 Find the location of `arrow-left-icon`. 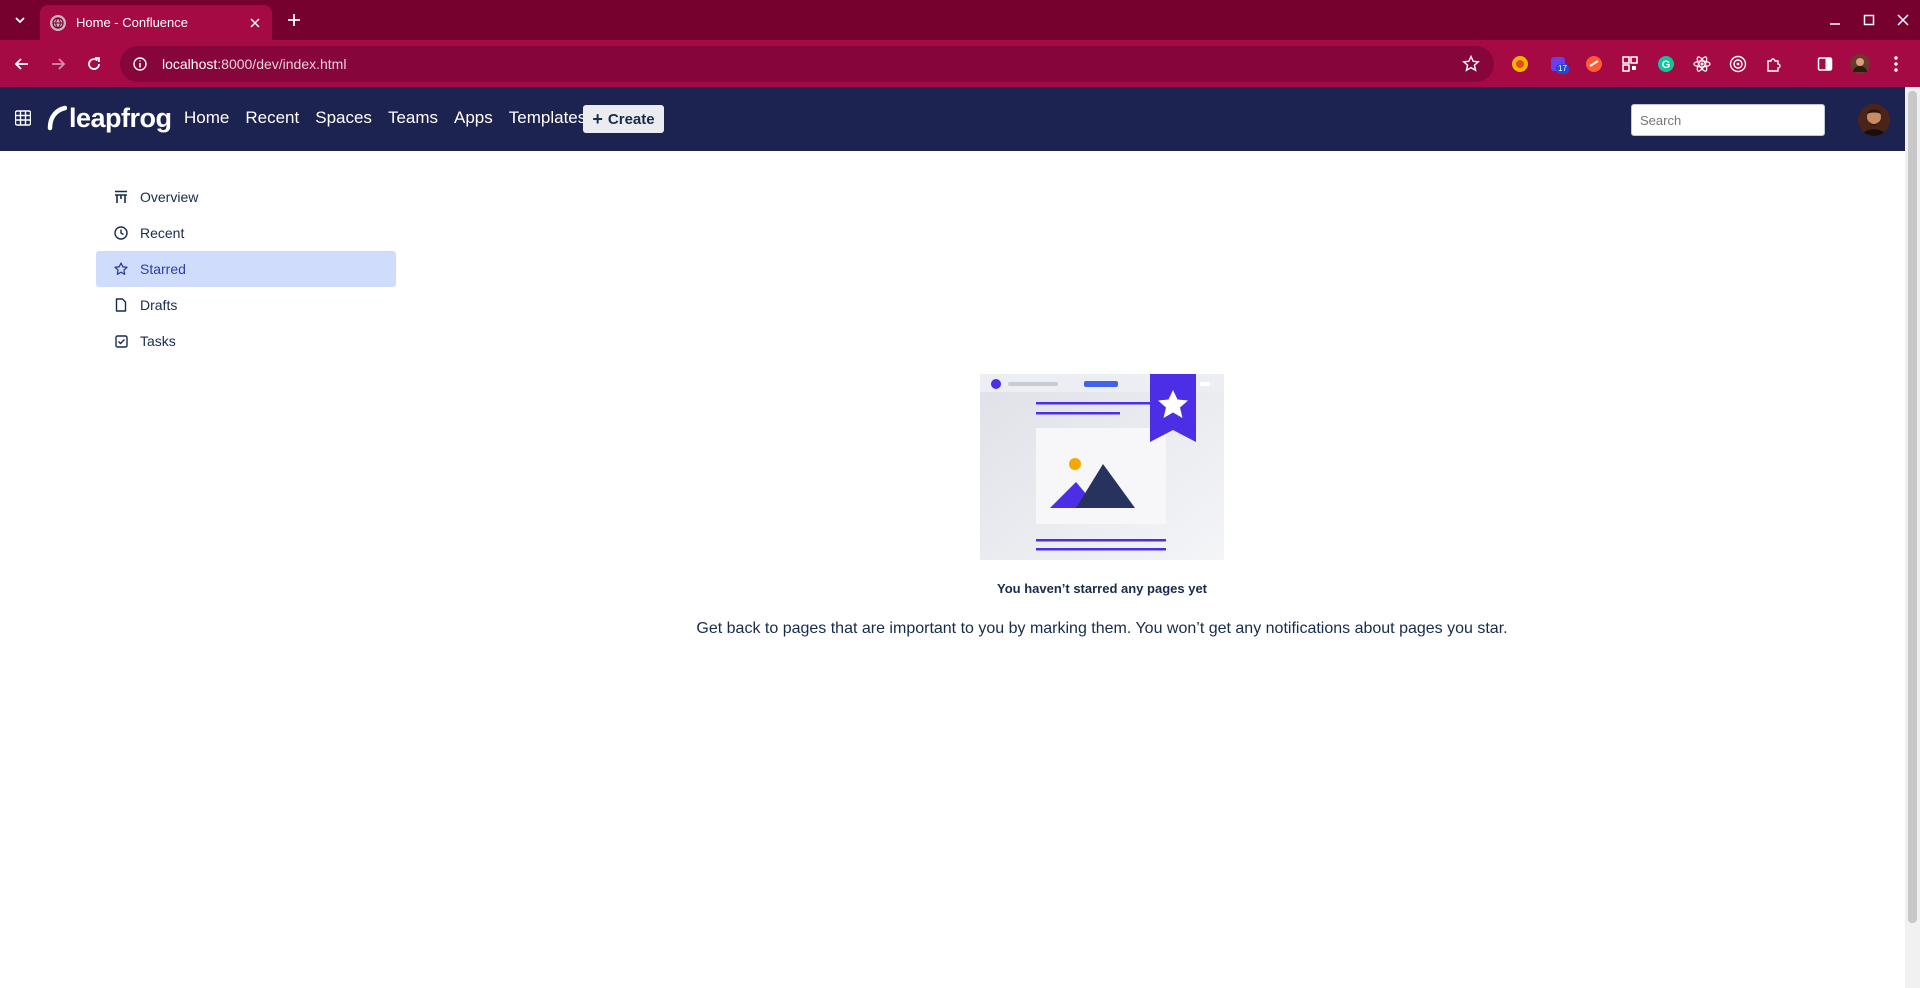

arrow-left-icon is located at coordinates (21, 64).